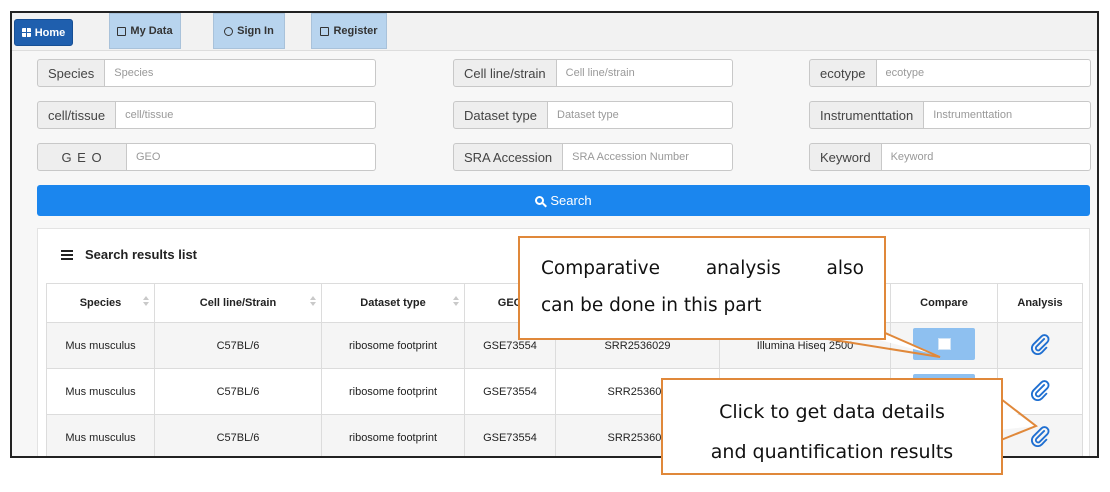  What do you see at coordinates (601, 268) in the screenshot?
I see `callout-word: Comparative` at bounding box center [601, 268].